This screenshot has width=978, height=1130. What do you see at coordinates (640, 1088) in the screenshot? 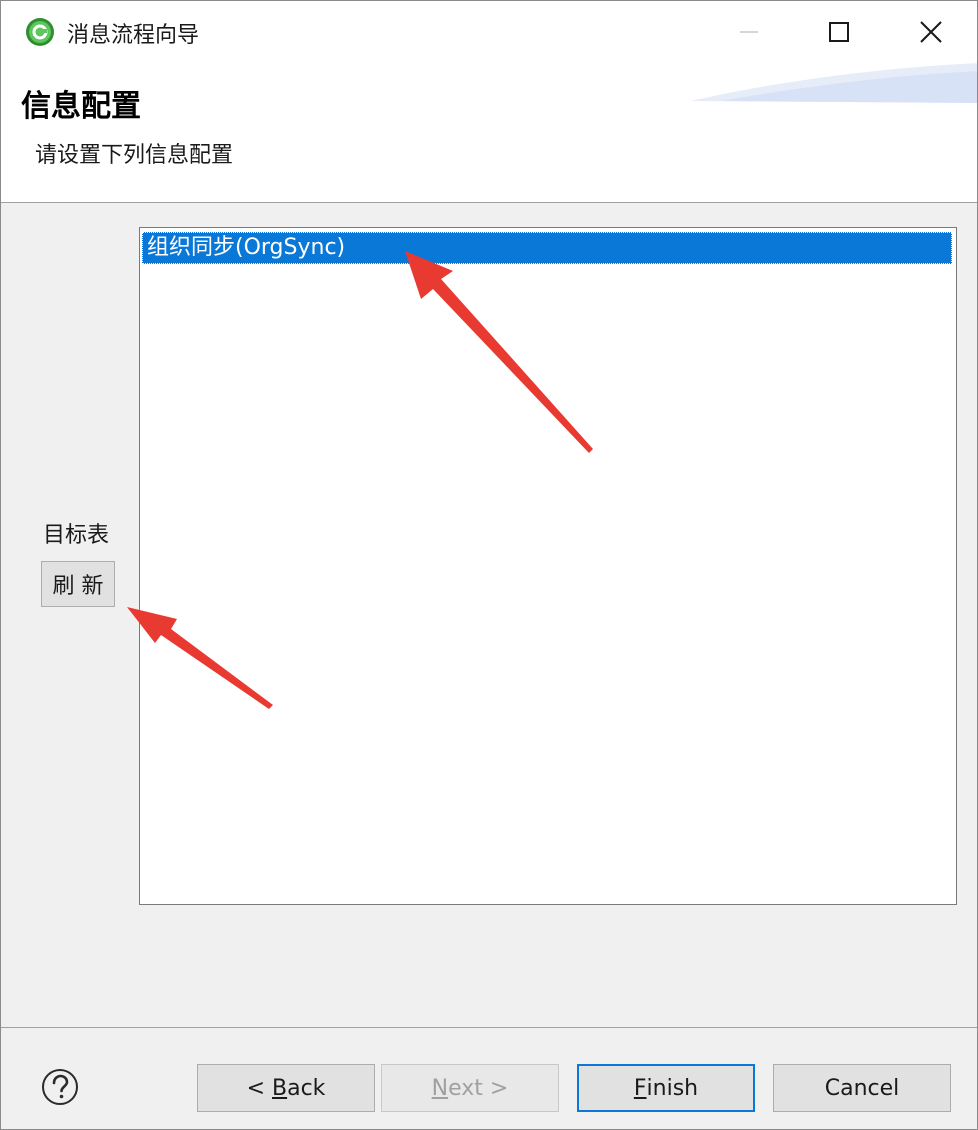
I see `finish-mnemonic: F` at bounding box center [640, 1088].